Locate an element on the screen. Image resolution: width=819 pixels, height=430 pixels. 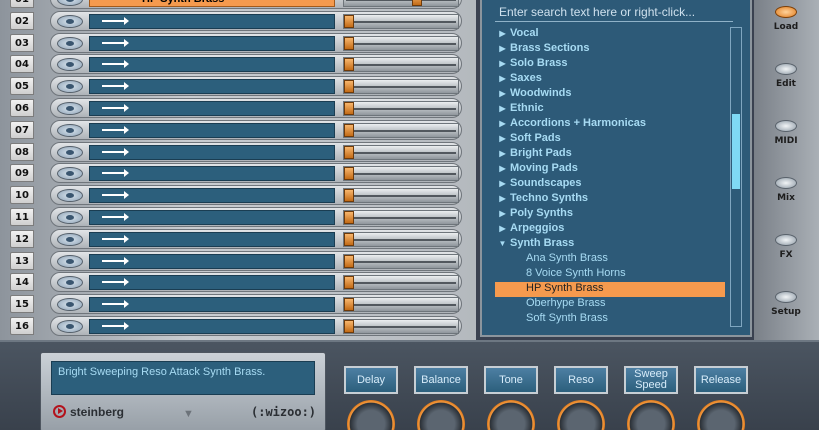
preset-item: 8 Voice Synth Horns is located at coordinates (610, 274).